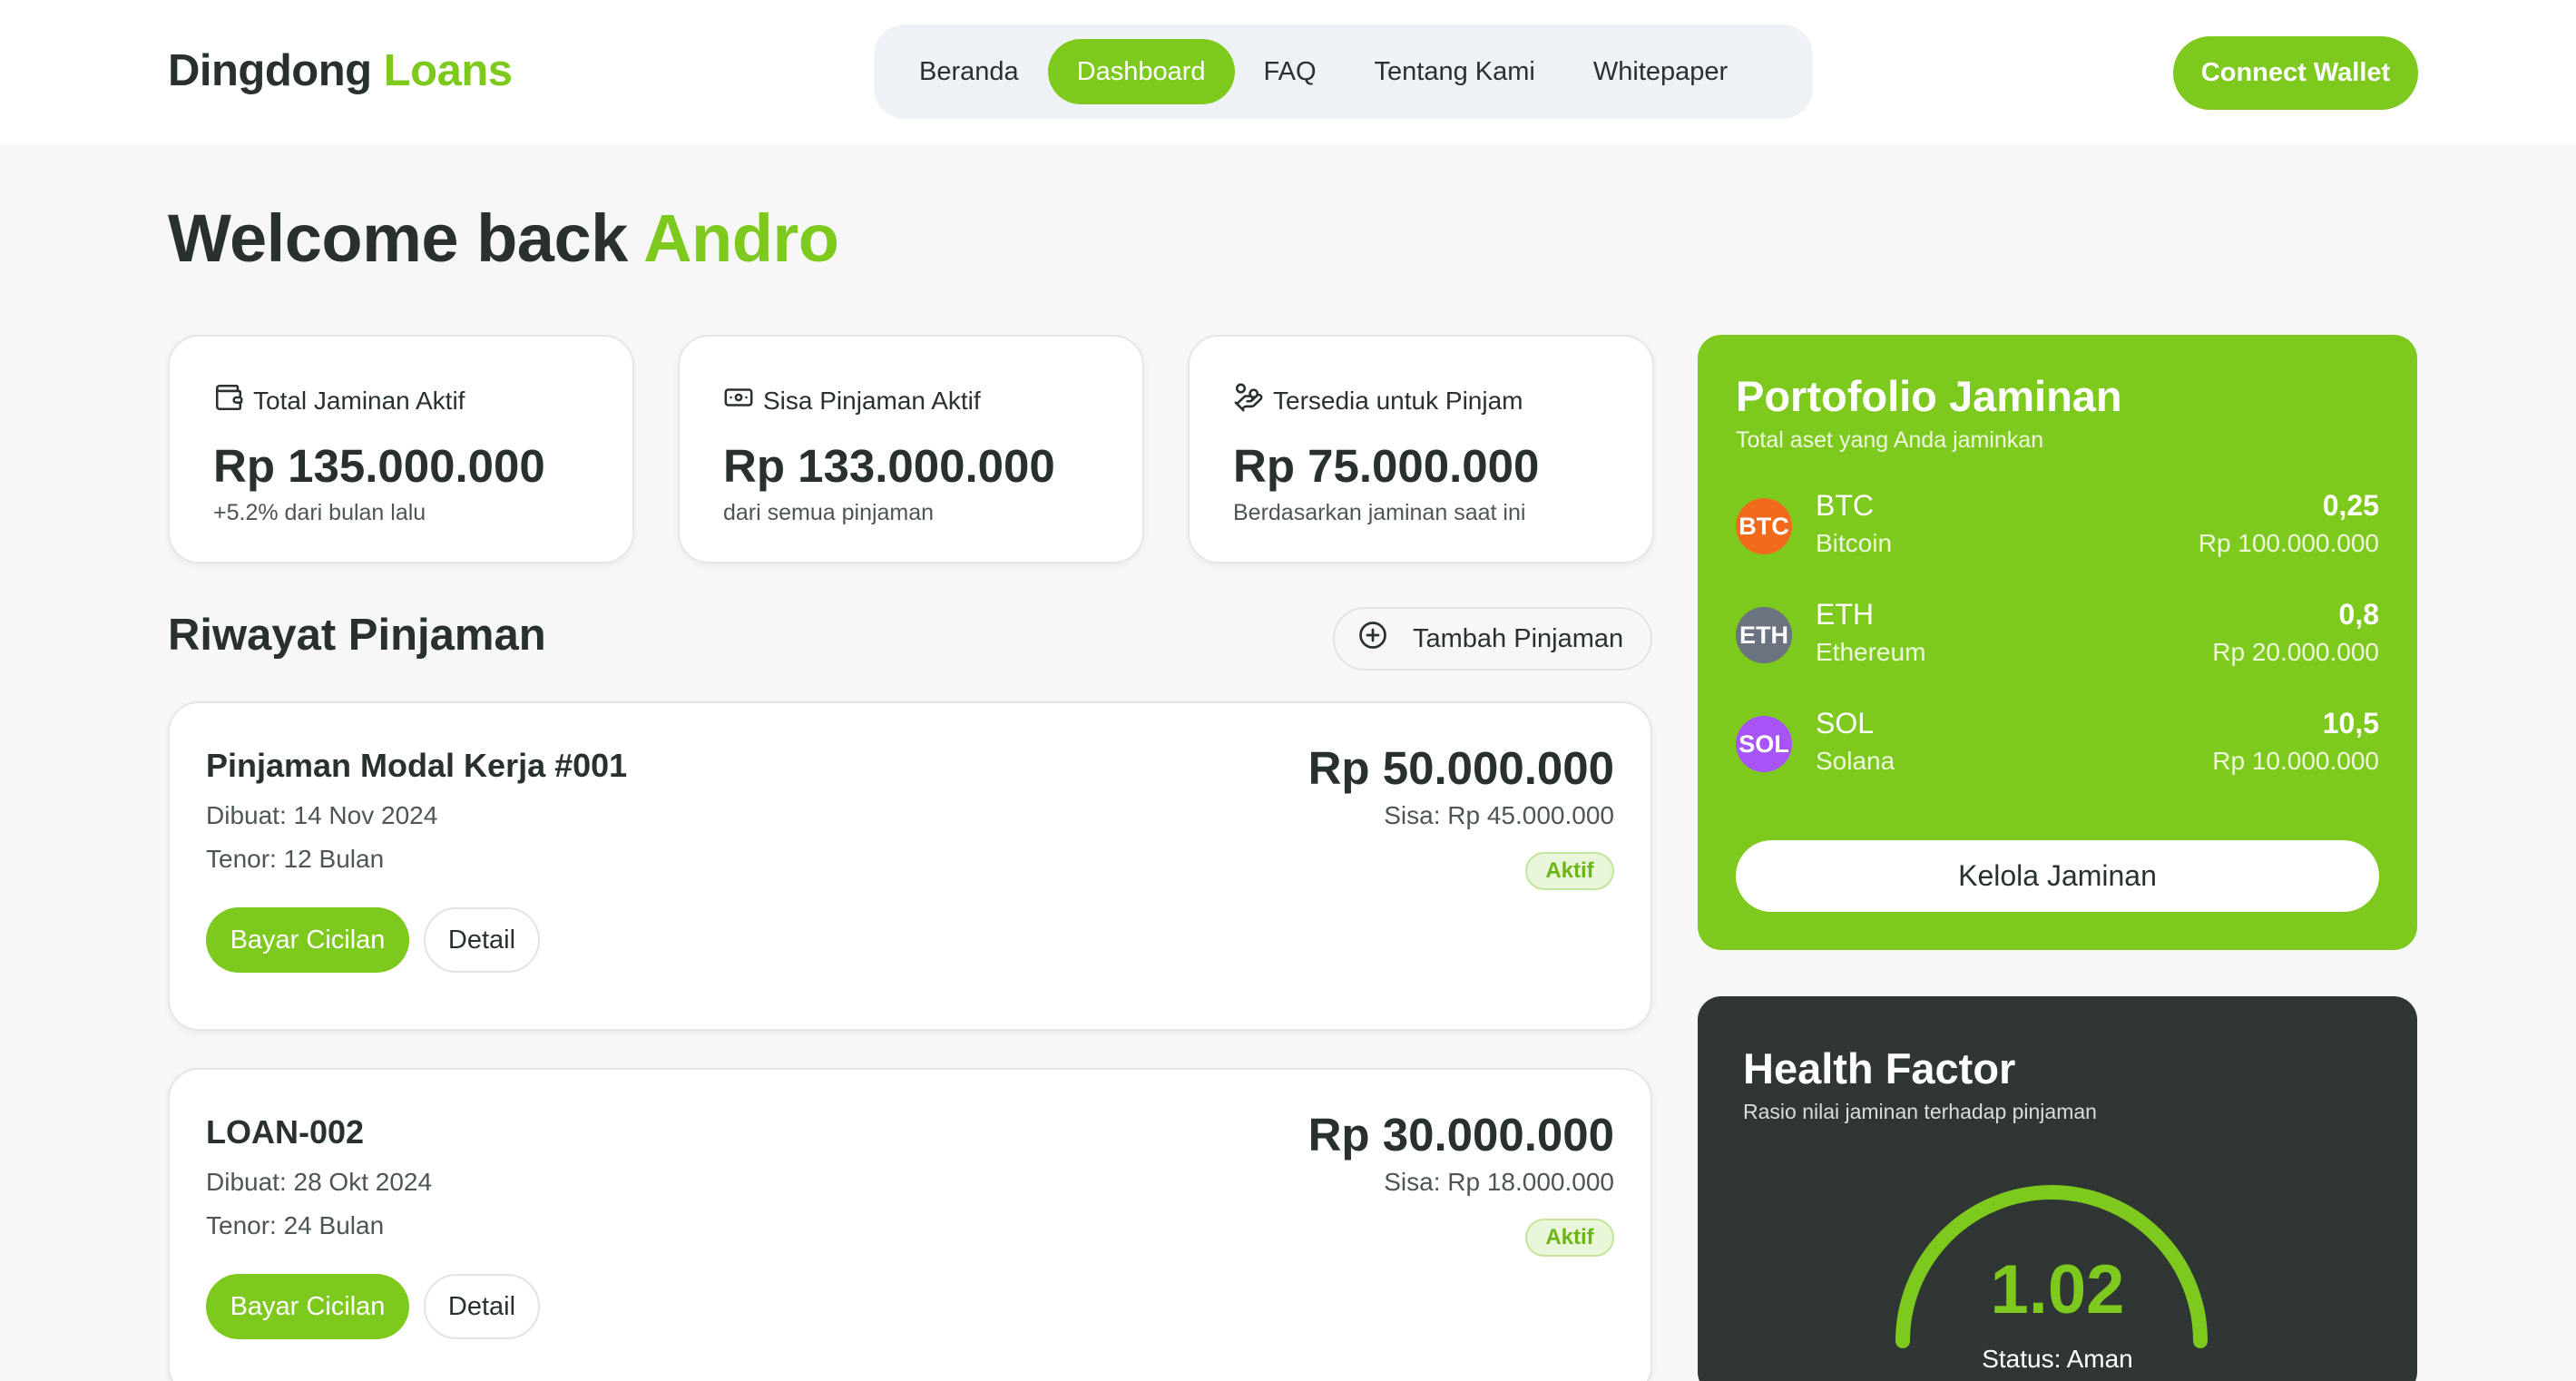 The width and height of the screenshot is (2576, 1381). Describe the element at coordinates (1890, 440) in the screenshot. I see `portfolio-subtitle: Total aset yang Anda jaminkan` at that location.